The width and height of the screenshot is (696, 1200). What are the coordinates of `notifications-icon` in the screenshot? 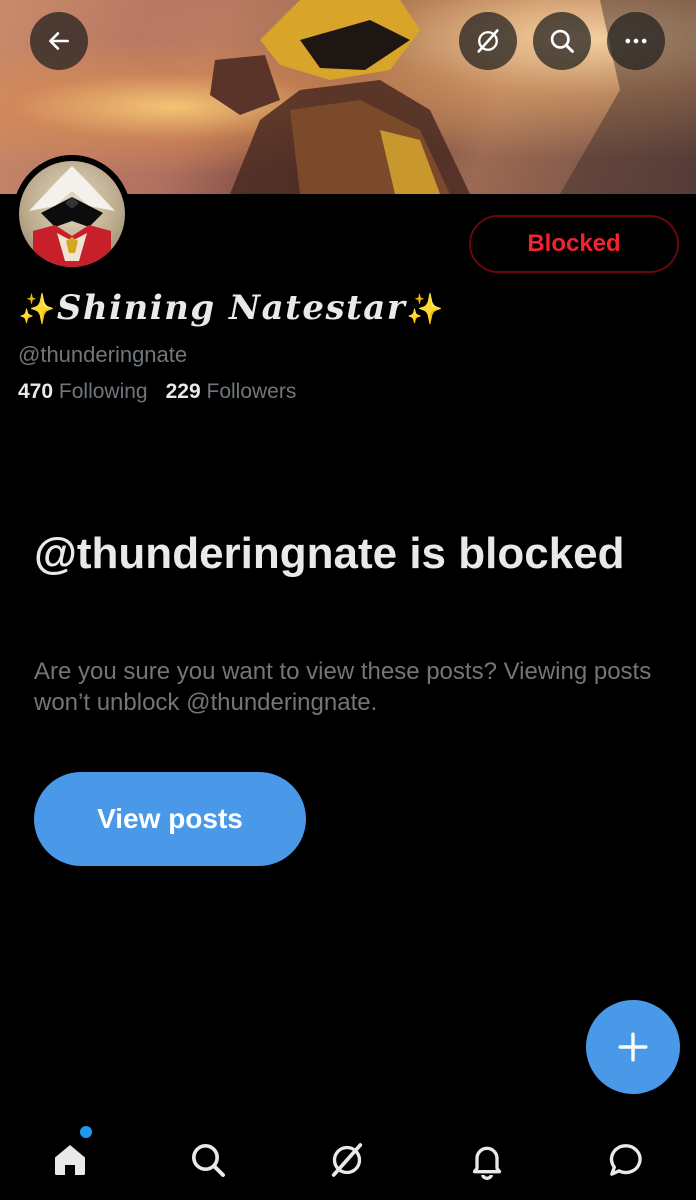 It's located at (487, 1163).